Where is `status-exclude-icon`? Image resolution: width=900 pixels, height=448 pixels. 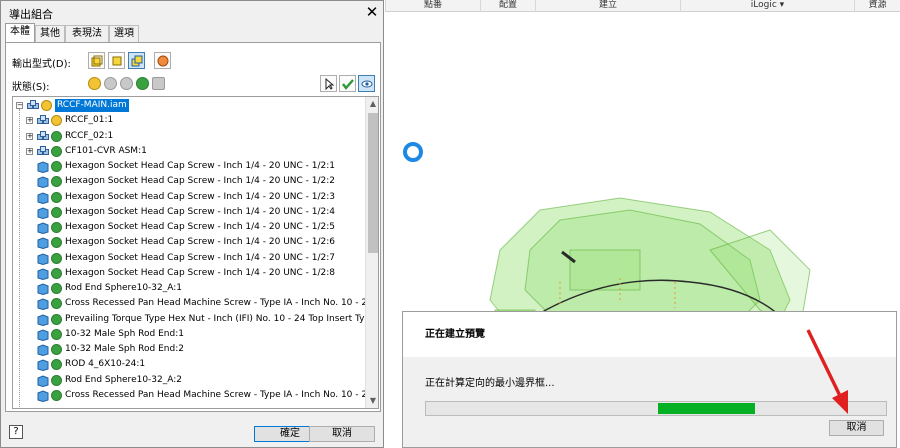 status-exclude-icon is located at coordinates (110, 83).